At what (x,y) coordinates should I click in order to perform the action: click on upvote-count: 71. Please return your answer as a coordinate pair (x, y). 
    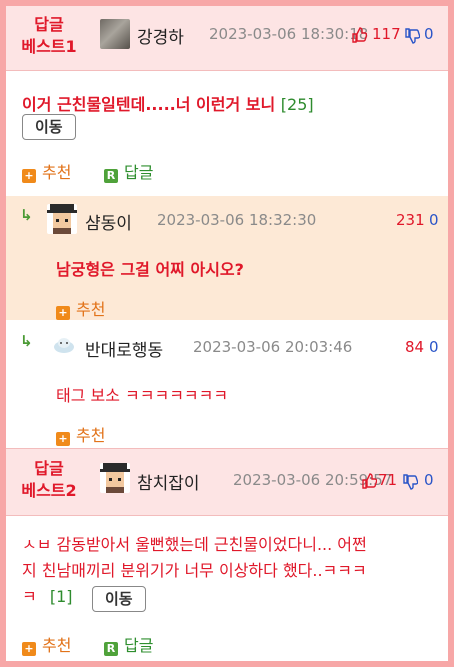
    Looking at the image, I should click on (388, 480).